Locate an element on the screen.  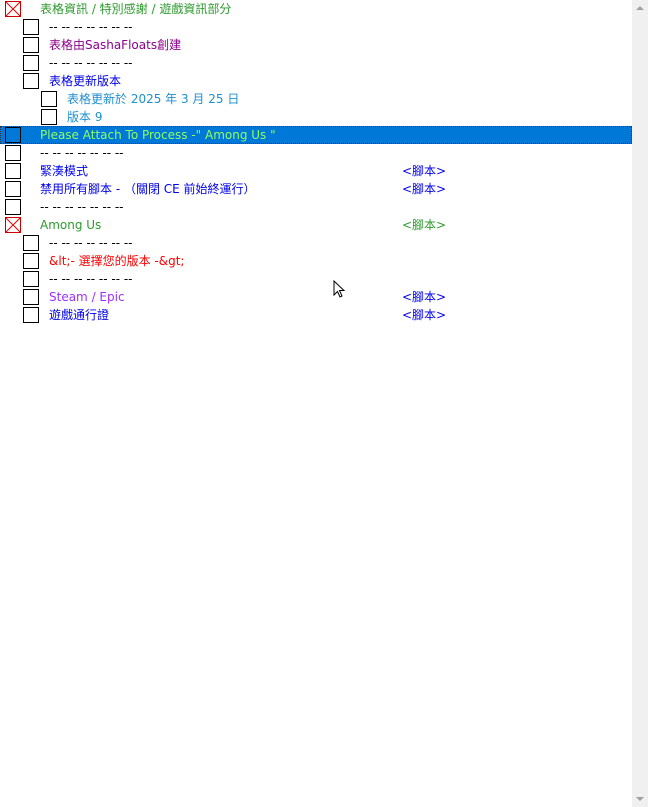
entry-description: 表格更新版本 is located at coordinates (85, 81).